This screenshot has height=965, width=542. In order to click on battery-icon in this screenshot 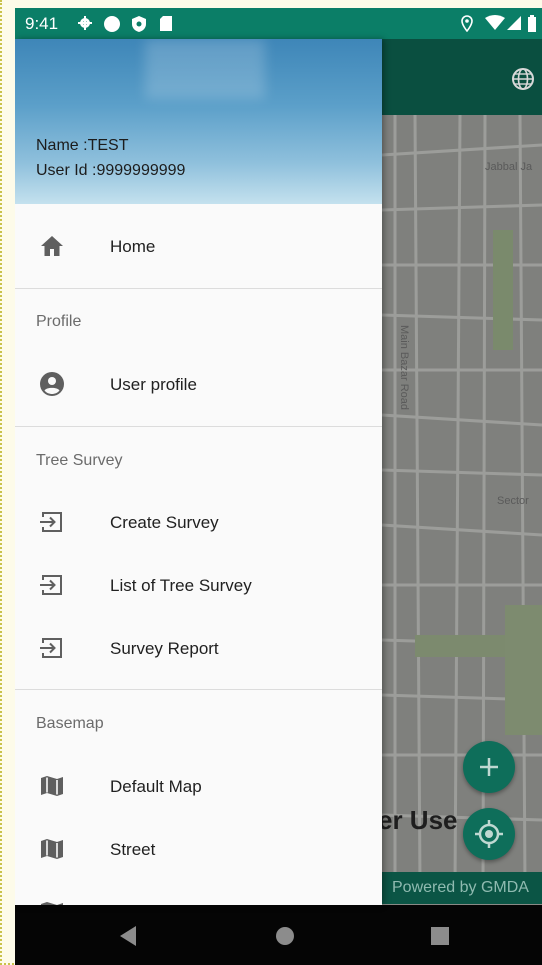, I will do `click(532, 23)`.